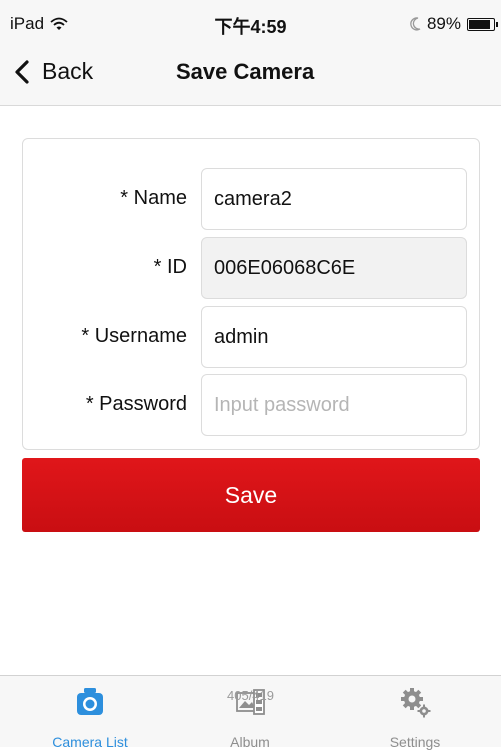 Image resolution: width=501 pixels, height=750 pixels. I want to click on battery-icon, so click(482, 24).